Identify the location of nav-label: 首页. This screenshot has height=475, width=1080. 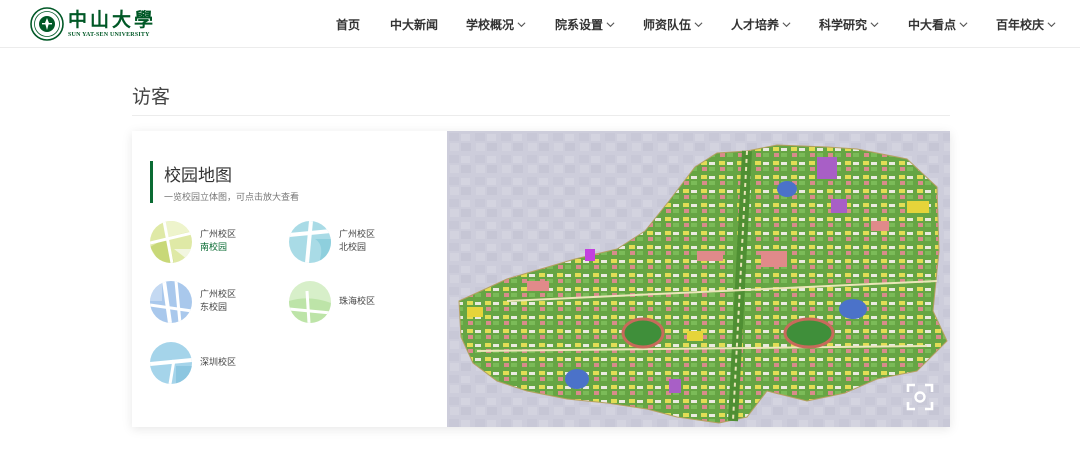
(348, 24).